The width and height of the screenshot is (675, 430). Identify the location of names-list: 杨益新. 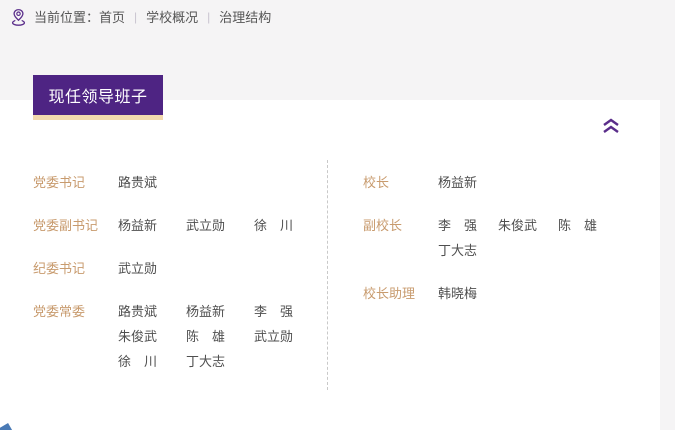
(528, 182).